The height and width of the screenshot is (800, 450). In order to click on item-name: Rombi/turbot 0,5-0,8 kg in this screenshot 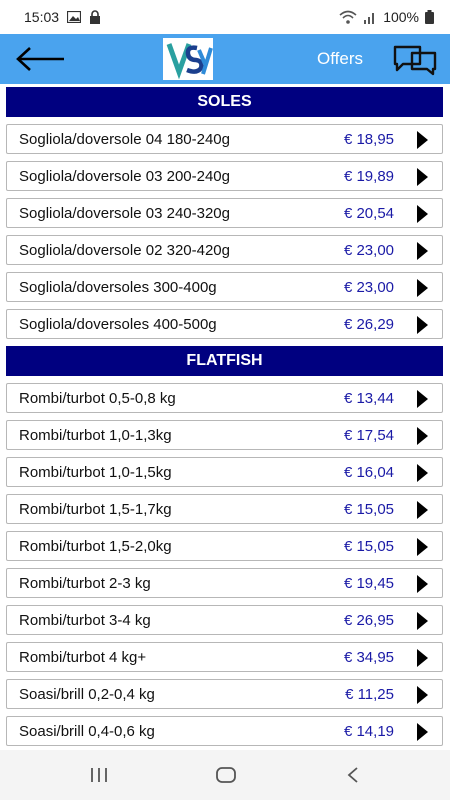, I will do `click(97, 398)`.